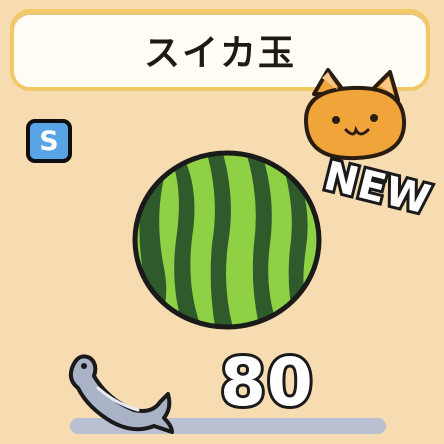 The image size is (444, 444). I want to click on rank-letter: S, so click(49, 141).